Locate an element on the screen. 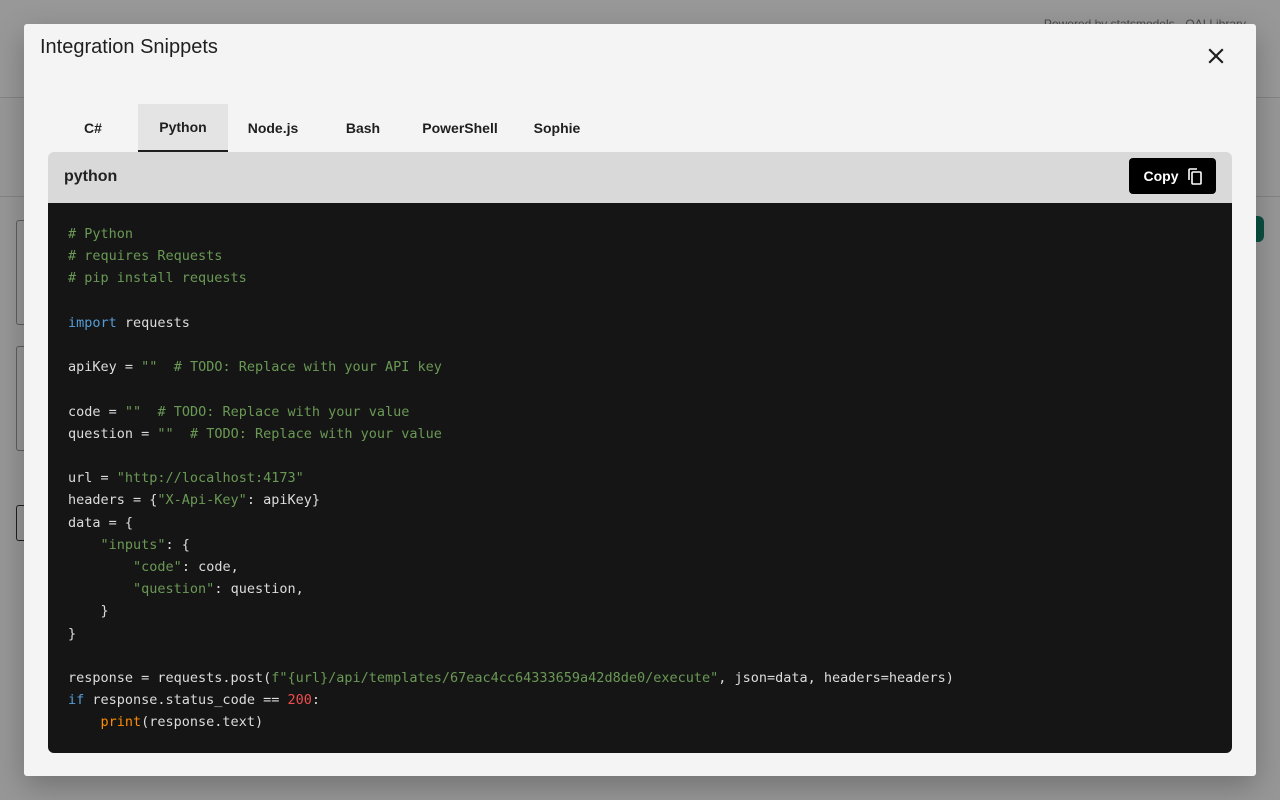  tab-powershell: PowerShell is located at coordinates (460, 128).